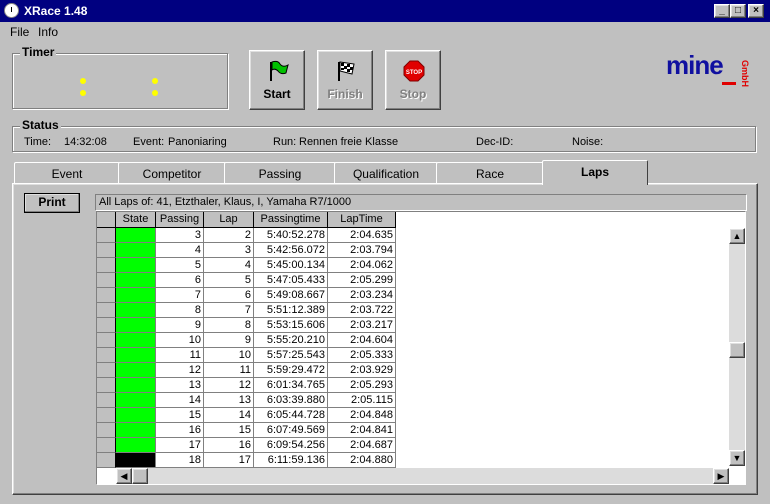 Image resolution: width=770 pixels, height=504 pixels. What do you see at coordinates (180, 400) in the screenshot?
I see `passing-cell: 14` at bounding box center [180, 400].